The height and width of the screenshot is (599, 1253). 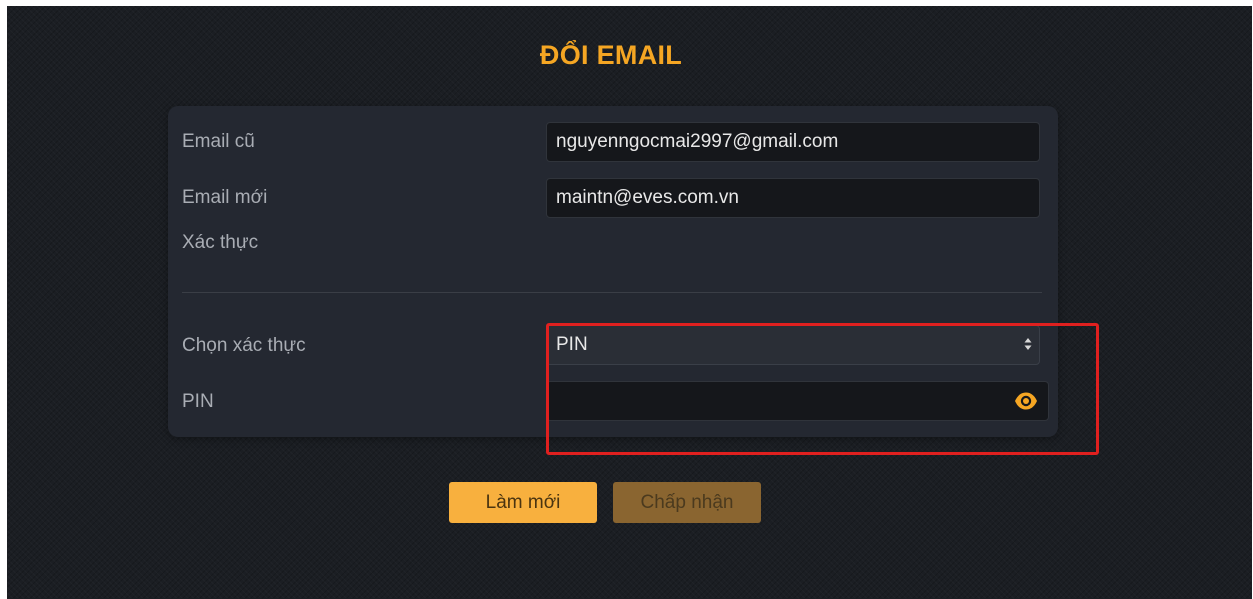 I want to click on old-email-field, so click(x=793, y=142).